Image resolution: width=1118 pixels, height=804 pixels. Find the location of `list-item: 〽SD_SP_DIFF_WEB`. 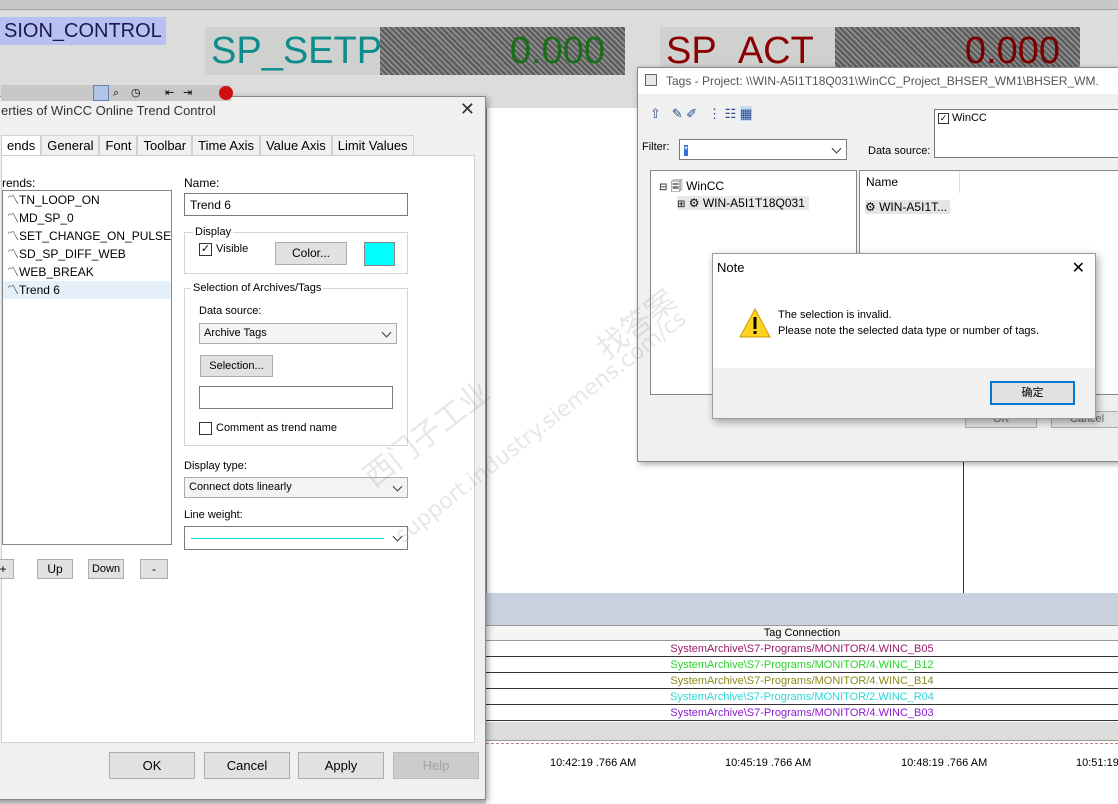

list-item: 〽SD_SP_DIFF_WEB is located at coordinates (87, 254).